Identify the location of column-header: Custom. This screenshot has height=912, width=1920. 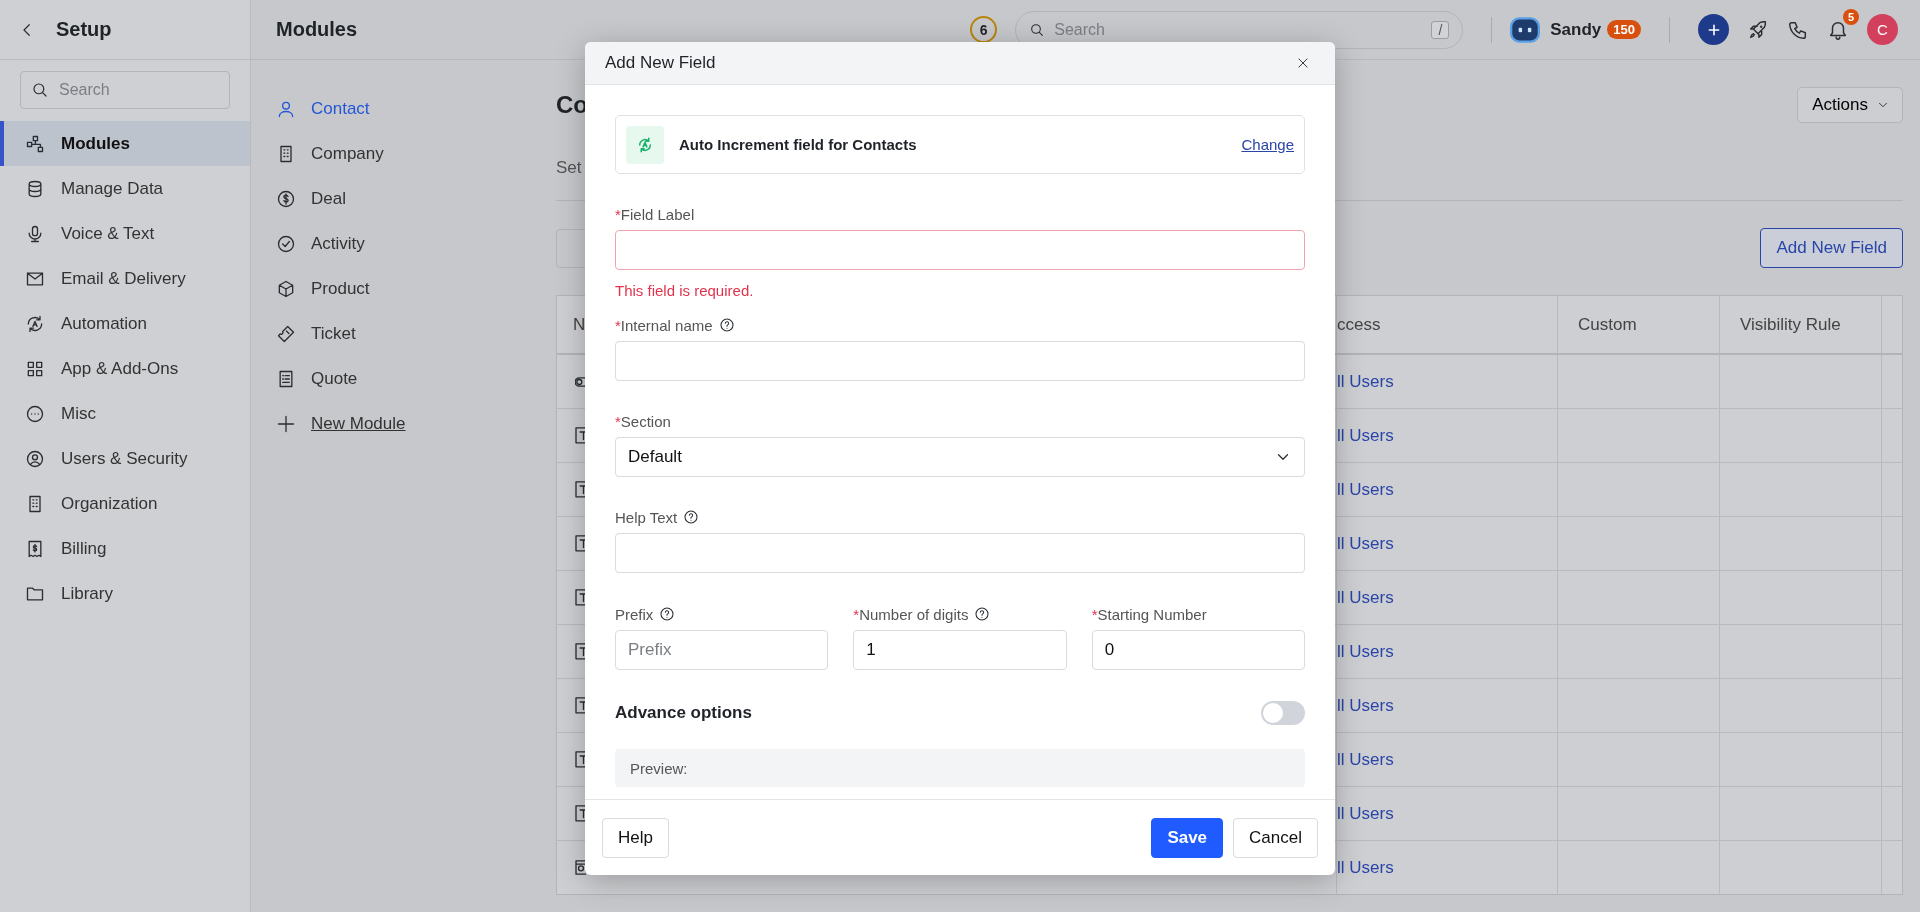
(1607, 324).